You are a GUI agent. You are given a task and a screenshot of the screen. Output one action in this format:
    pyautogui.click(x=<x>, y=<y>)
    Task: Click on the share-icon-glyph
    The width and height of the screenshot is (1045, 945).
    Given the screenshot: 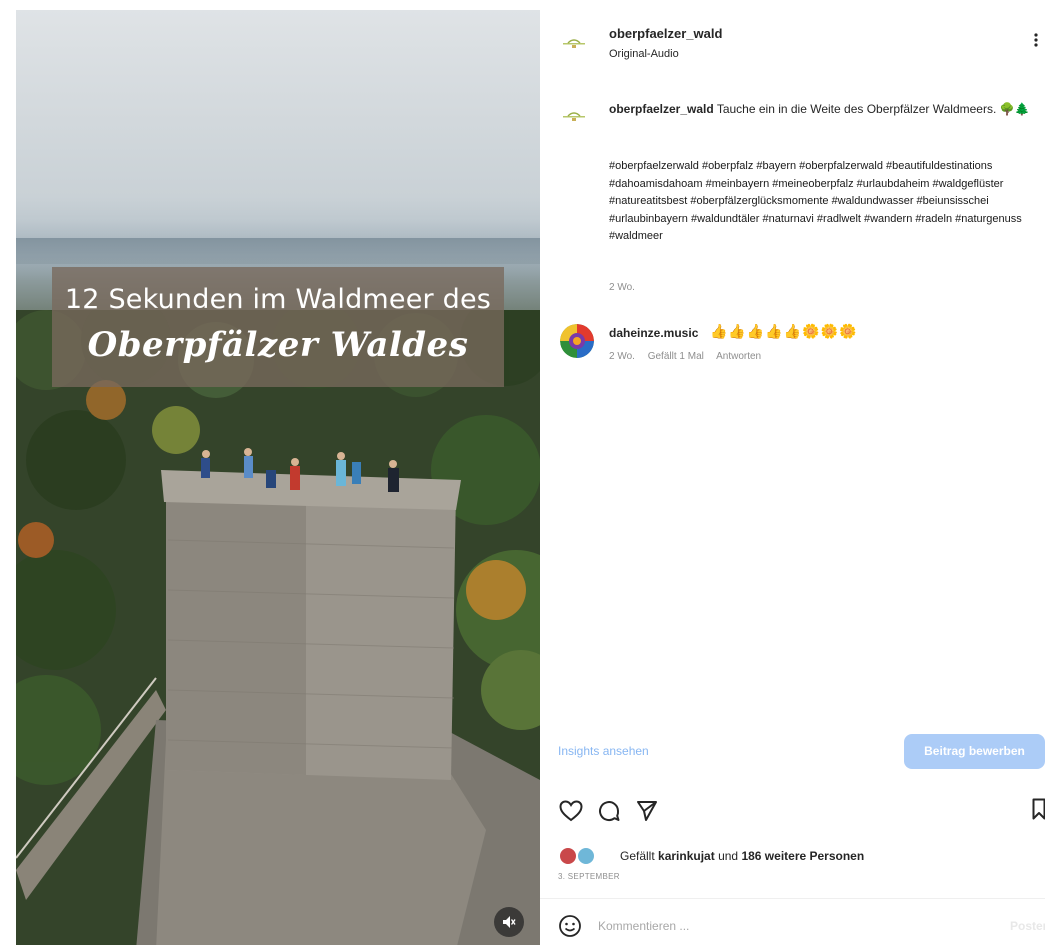 What is the action you would take?
    pyautogui.click(x=647, y=811)
    